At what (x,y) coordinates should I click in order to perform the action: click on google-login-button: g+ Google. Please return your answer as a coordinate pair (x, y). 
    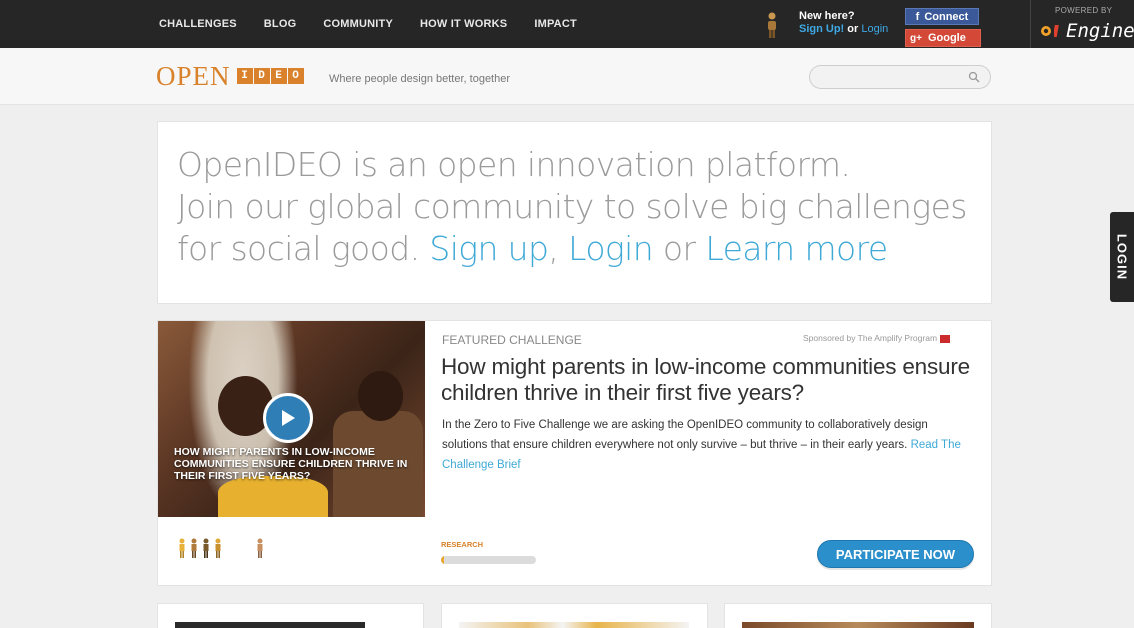
    Looking at the image, I should click on (943, 38).